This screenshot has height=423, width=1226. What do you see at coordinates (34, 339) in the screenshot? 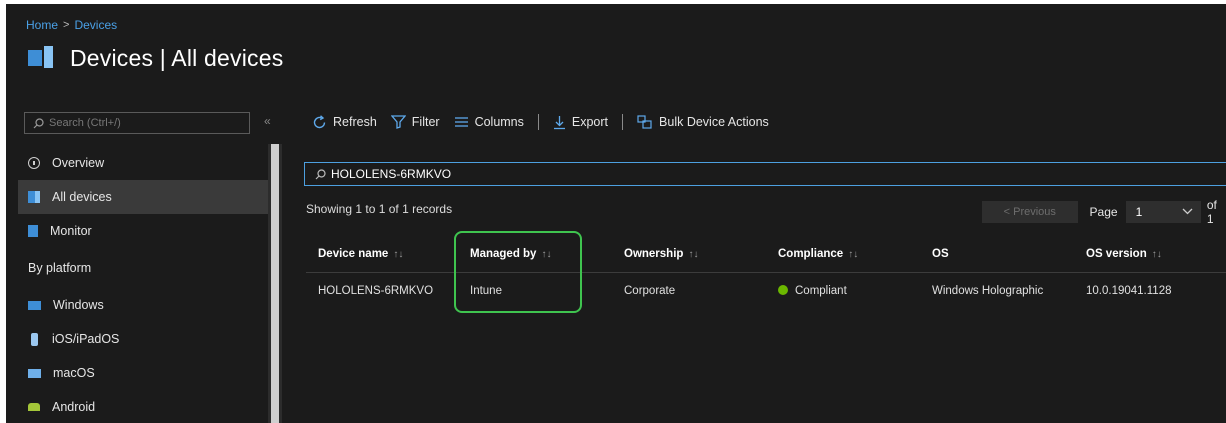
I see `ios-icon` at bounding box center [34, 339].